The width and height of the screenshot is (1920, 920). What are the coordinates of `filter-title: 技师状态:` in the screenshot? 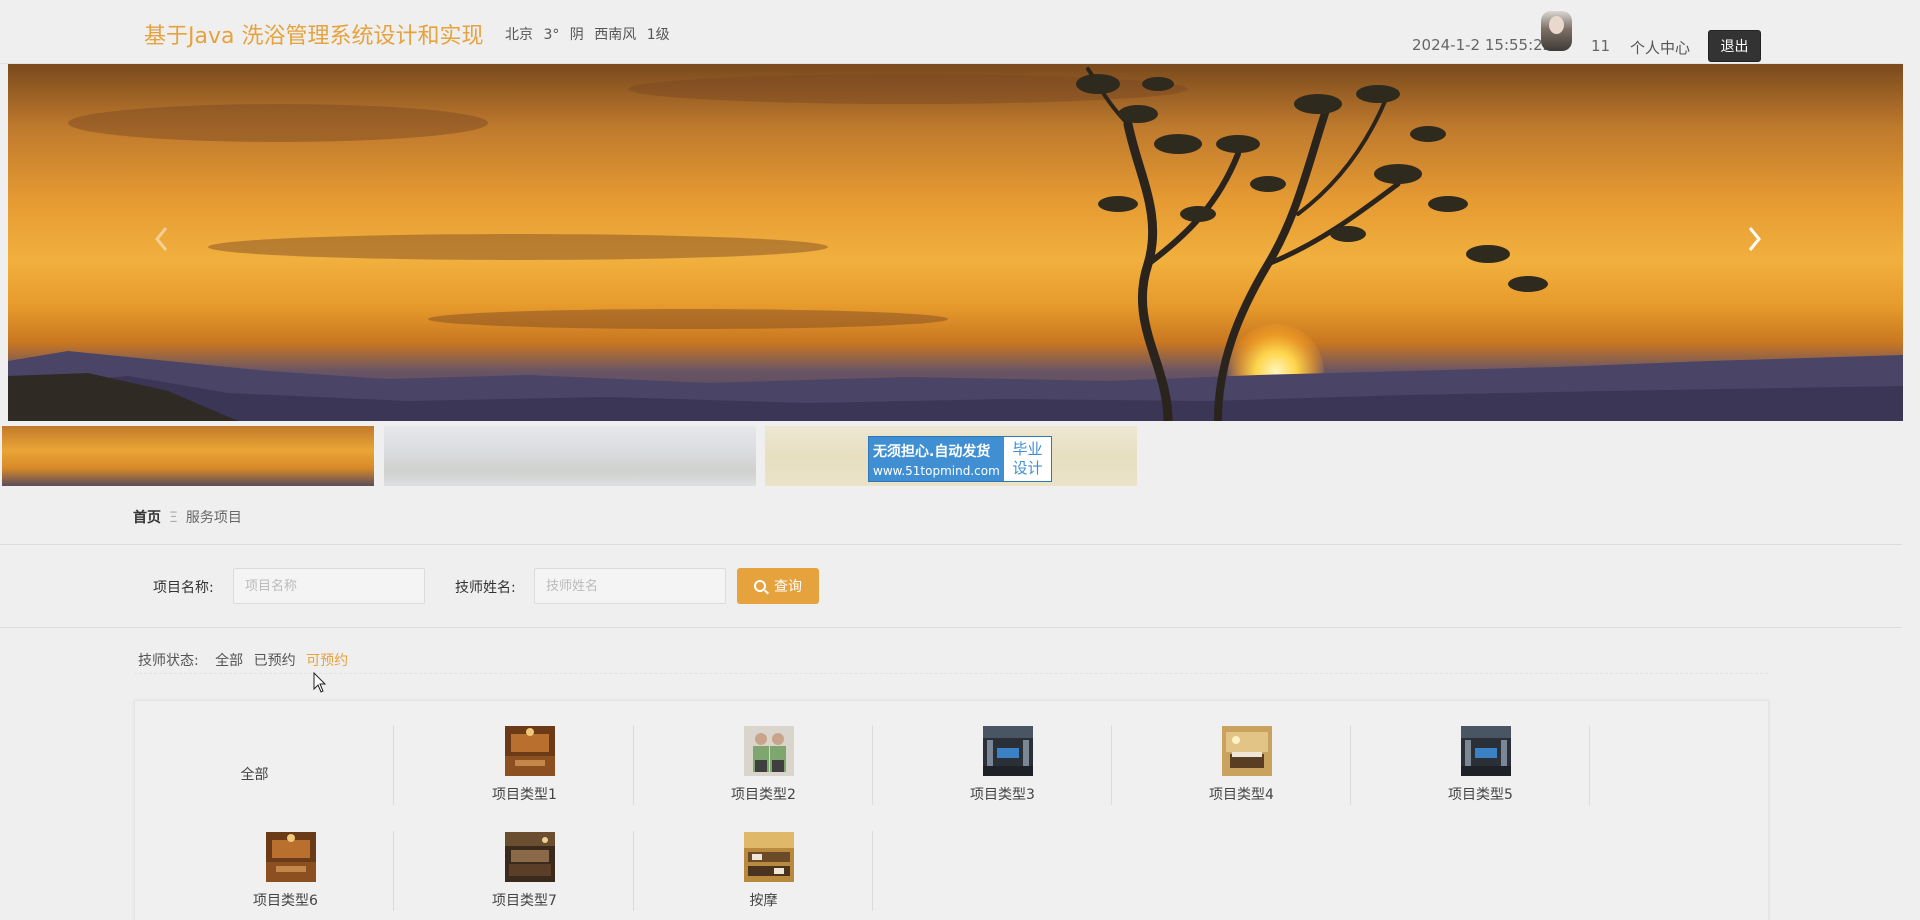 It's located at (168, 661).